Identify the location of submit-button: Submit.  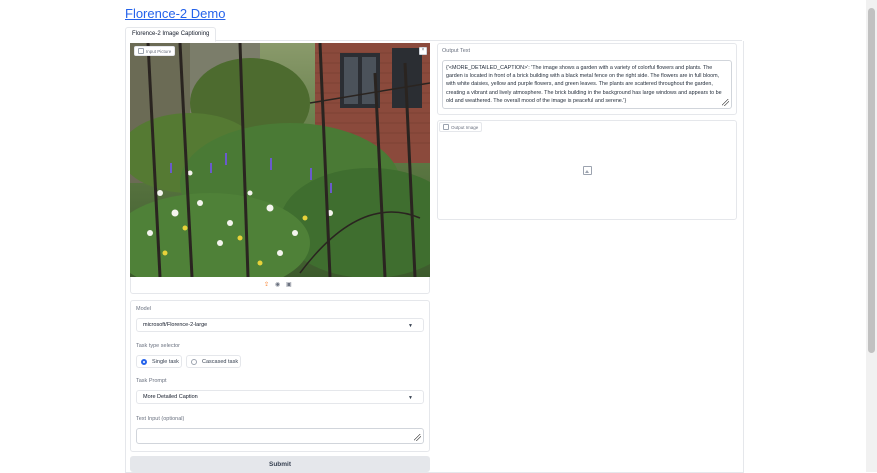
(280, 464).